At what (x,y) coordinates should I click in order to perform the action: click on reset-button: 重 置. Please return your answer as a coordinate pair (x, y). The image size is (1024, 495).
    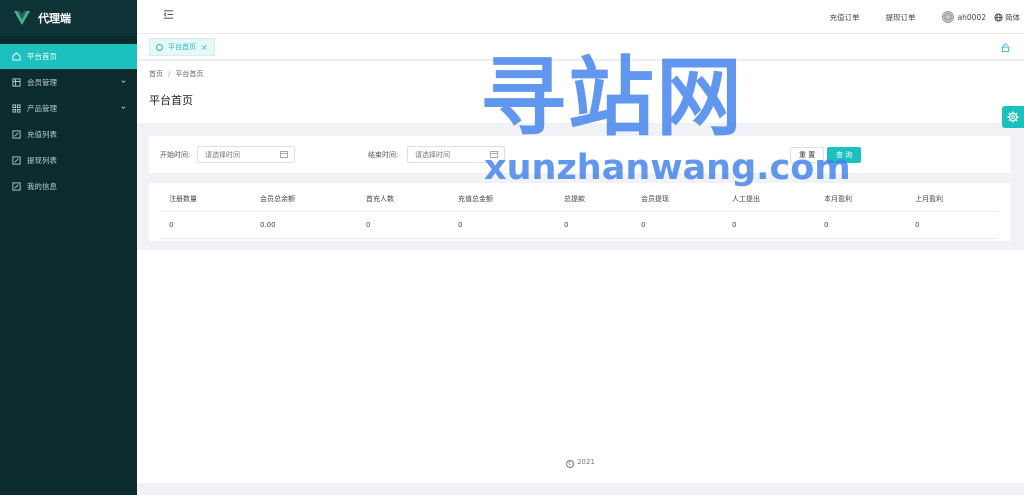
    Looking at the image, I should click on (807, 155).